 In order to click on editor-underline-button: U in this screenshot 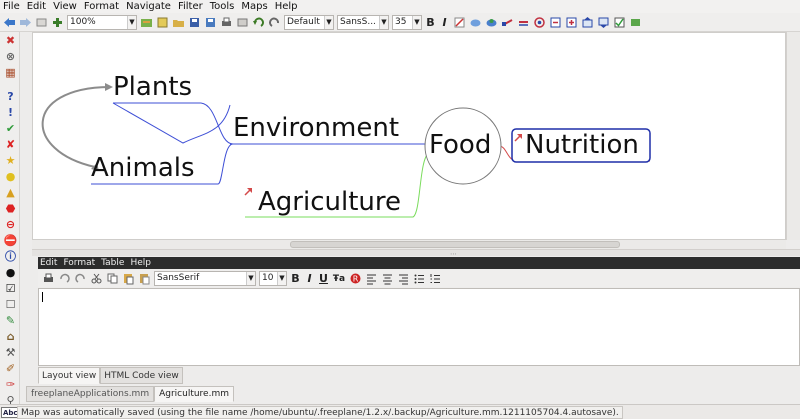, I will do `click(323, 278)`.